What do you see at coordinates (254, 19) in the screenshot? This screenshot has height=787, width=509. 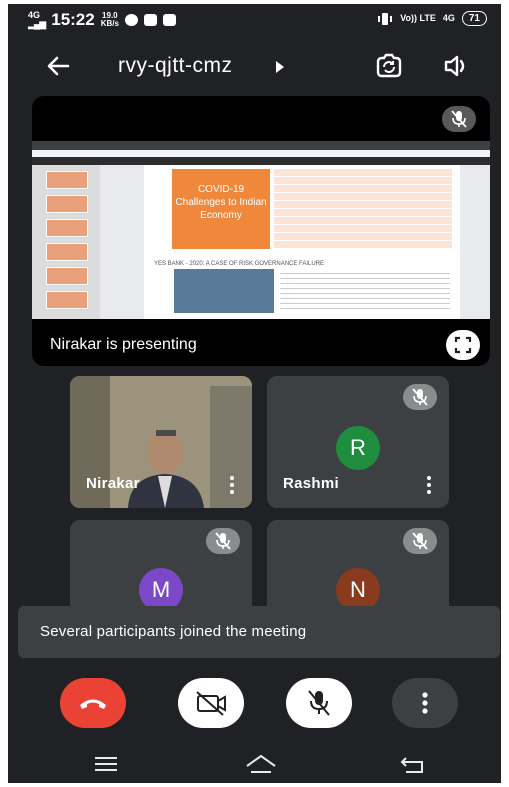 I see `status-bar: 4G ▂▄▆ 15:22 19.0 KB/s Vo)) LTE 4G 71` at bounding box center [254, 19].